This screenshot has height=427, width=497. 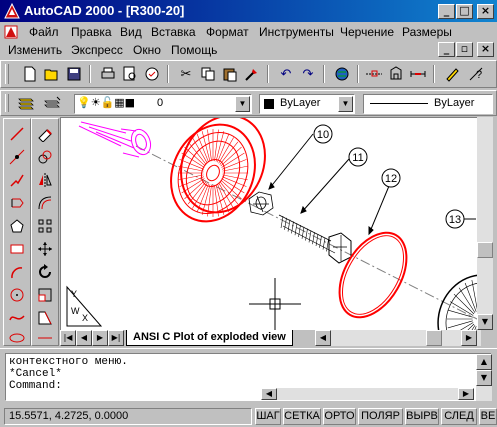 What do you see at coordinates (45, 134) in the screenshot?
I see `erase-icon` at bounding box center [45, 134].